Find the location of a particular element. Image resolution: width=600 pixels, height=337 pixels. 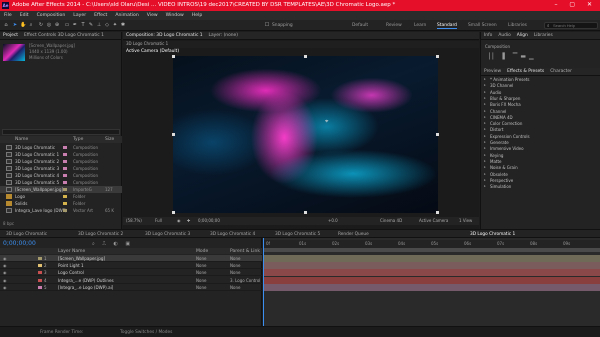

brush-tool-icon: ✎ is located at coordinates (91, 25).